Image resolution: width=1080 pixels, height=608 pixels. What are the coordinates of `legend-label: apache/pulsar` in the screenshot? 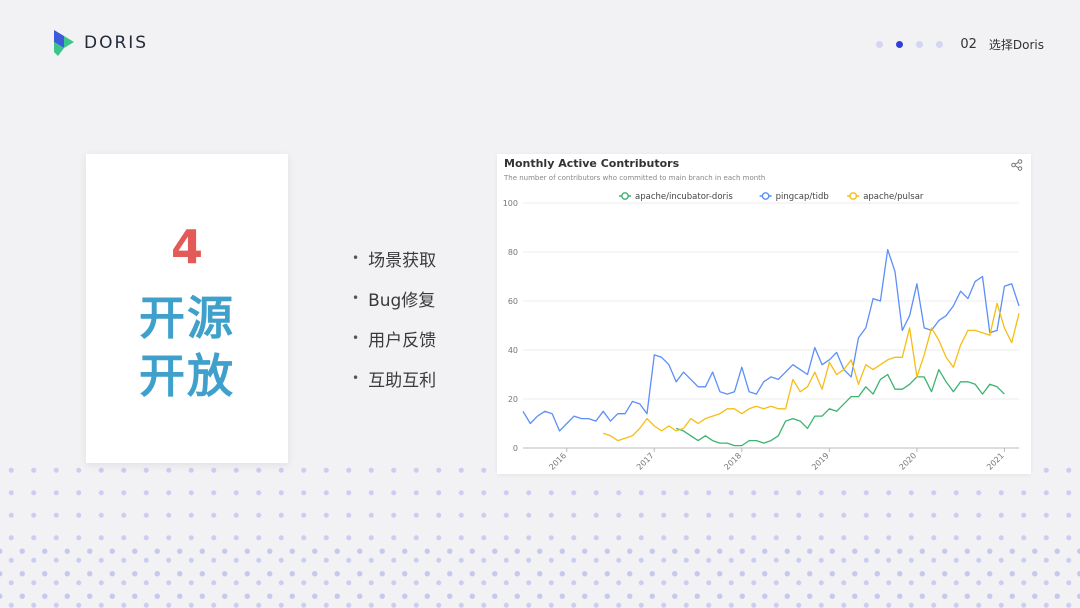 It's located at (893, 197).